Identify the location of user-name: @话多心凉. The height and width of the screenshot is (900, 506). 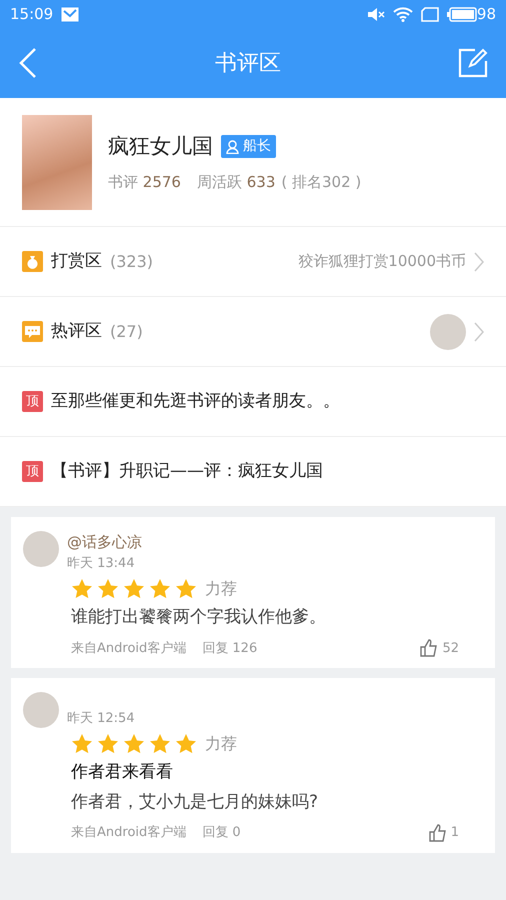
(104, 542).